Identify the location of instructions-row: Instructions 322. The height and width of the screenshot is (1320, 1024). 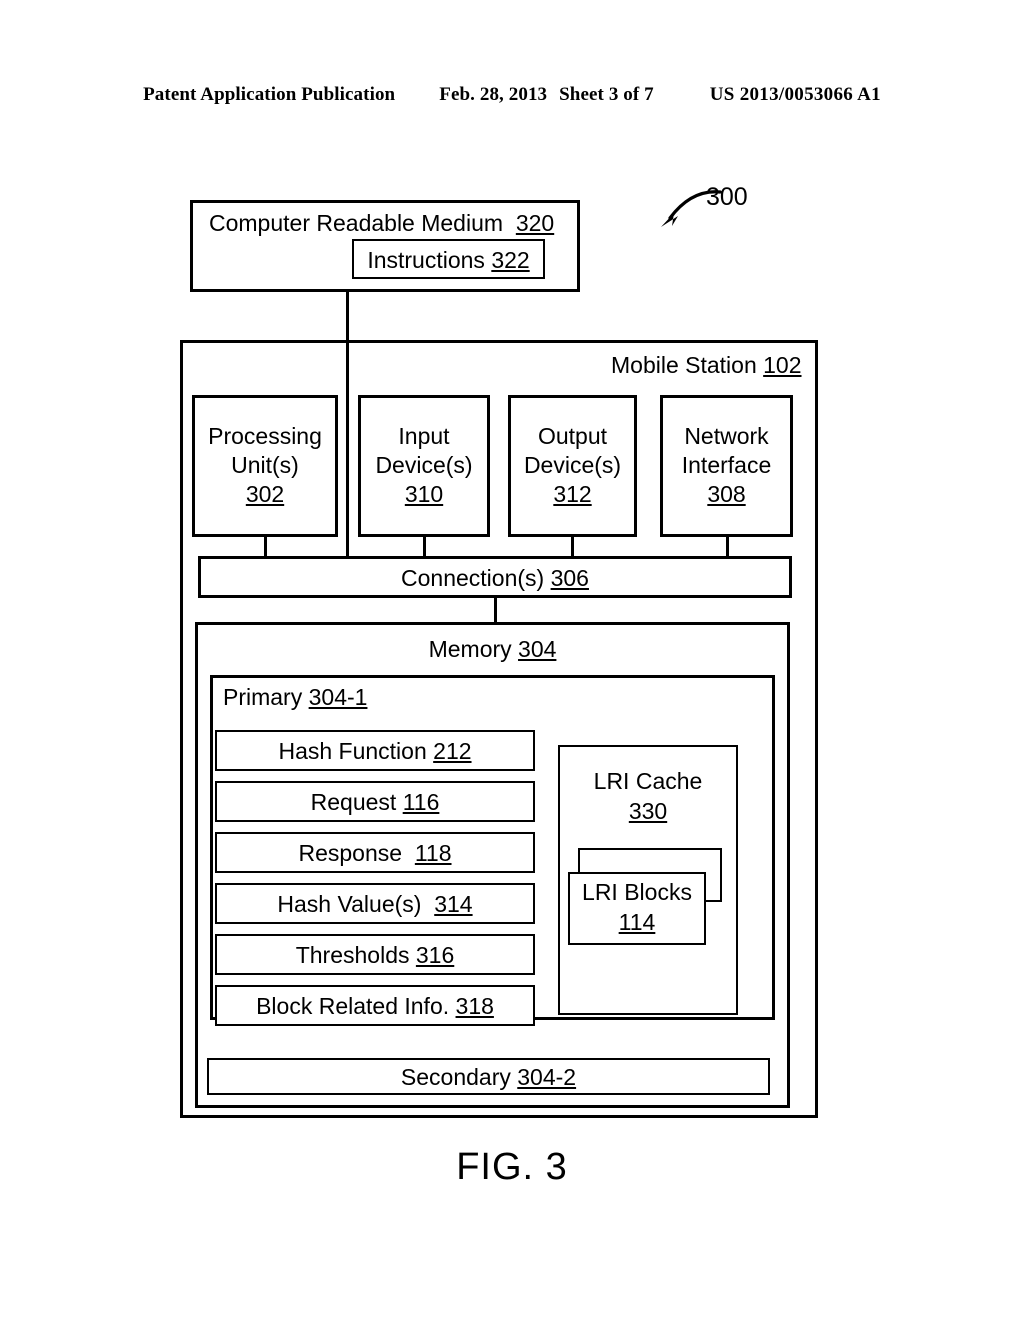
(448, 260).